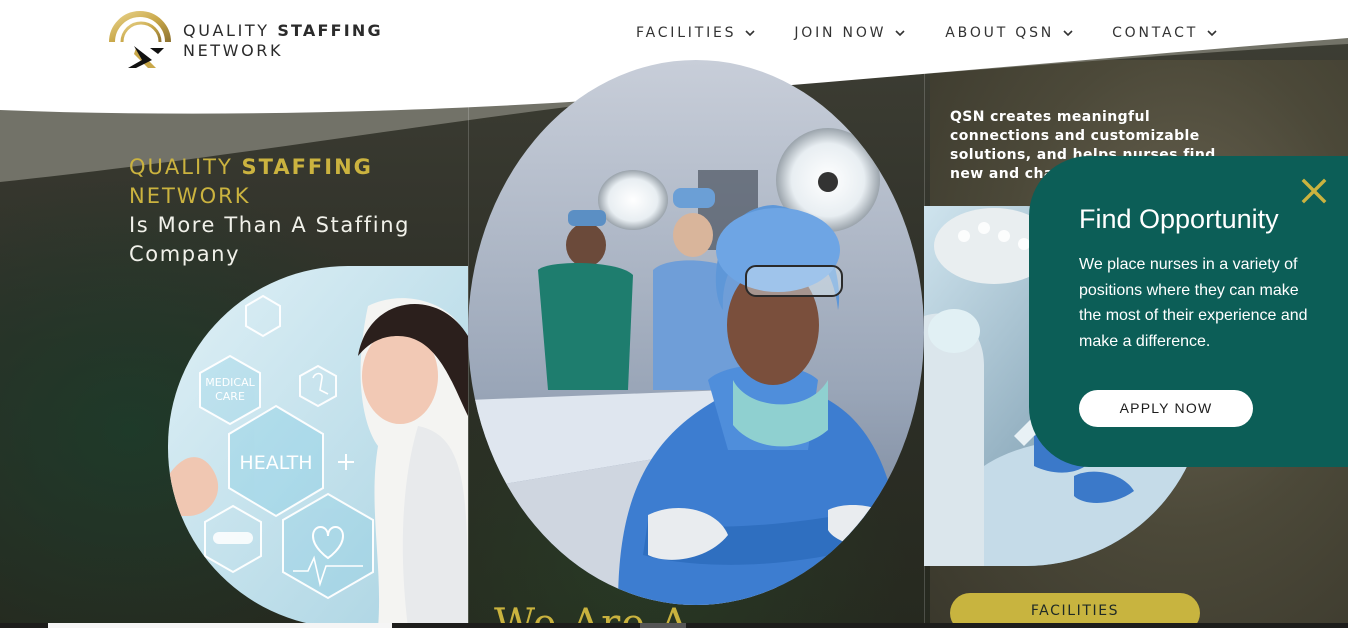 This screenshot has width=1348, height=628. What do you see at coordinates (1155, 33) in the screenshot?
I see `nav-item-label: CONTACT` at bounding box center [1155, 33].